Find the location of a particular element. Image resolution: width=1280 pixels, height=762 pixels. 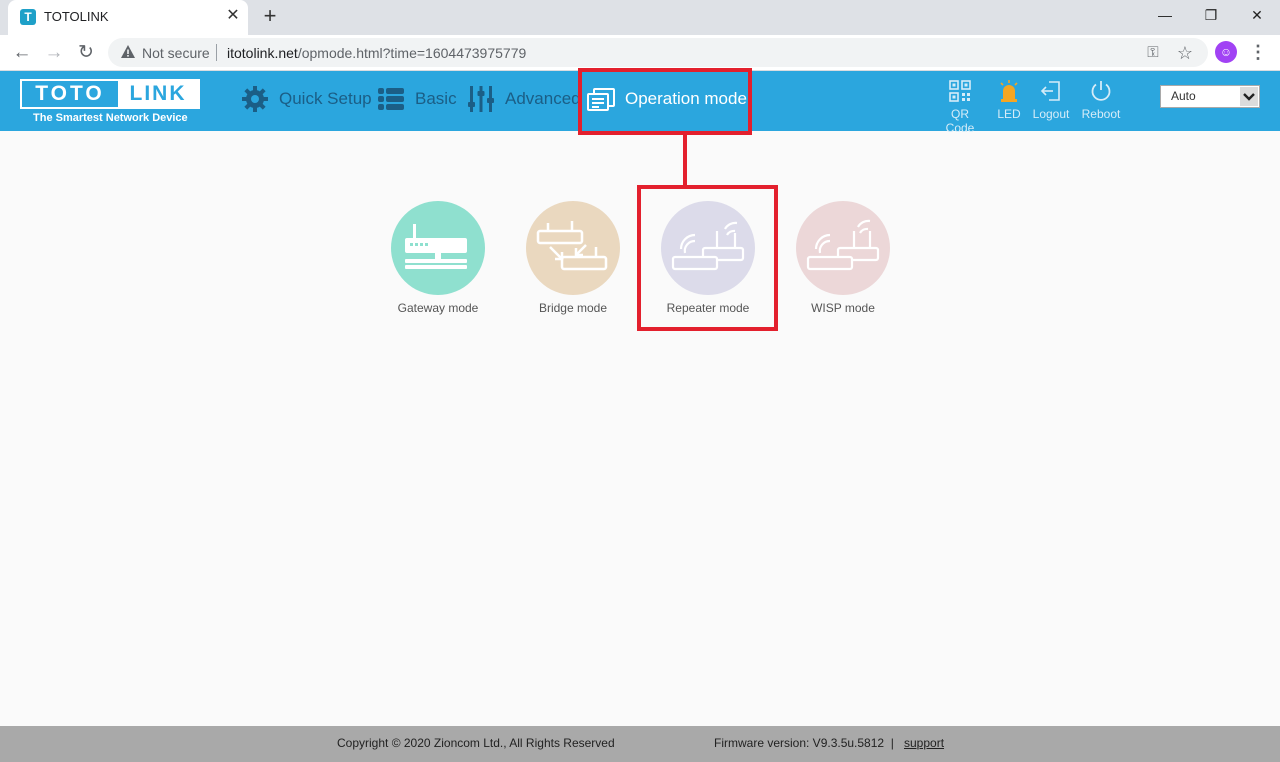

reboot-button: Reboot is located at coordinates (1101, 100).